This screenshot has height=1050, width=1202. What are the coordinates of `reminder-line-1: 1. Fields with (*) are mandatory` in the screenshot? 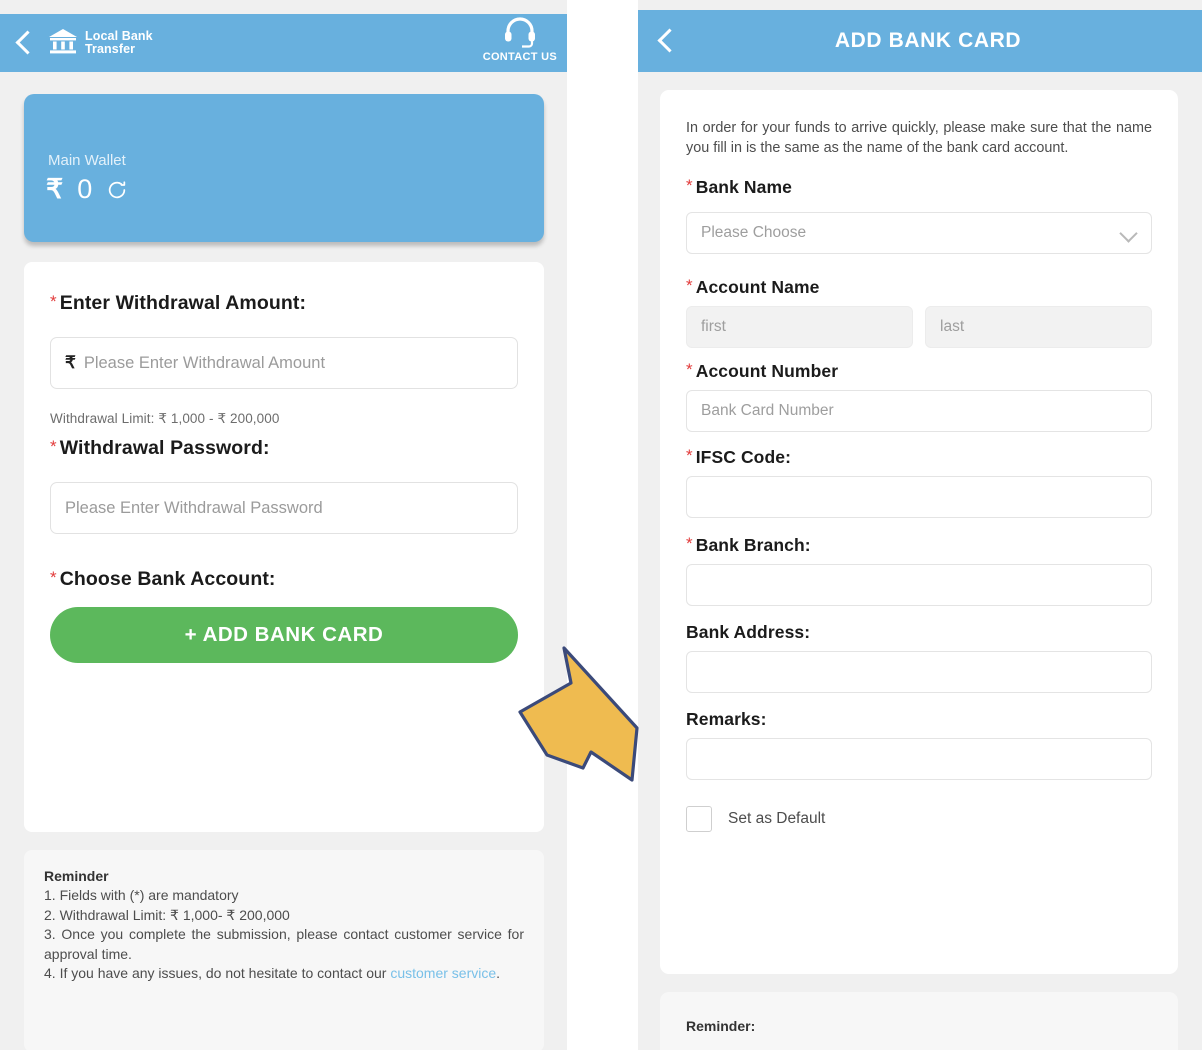 It's located at (141, 895).